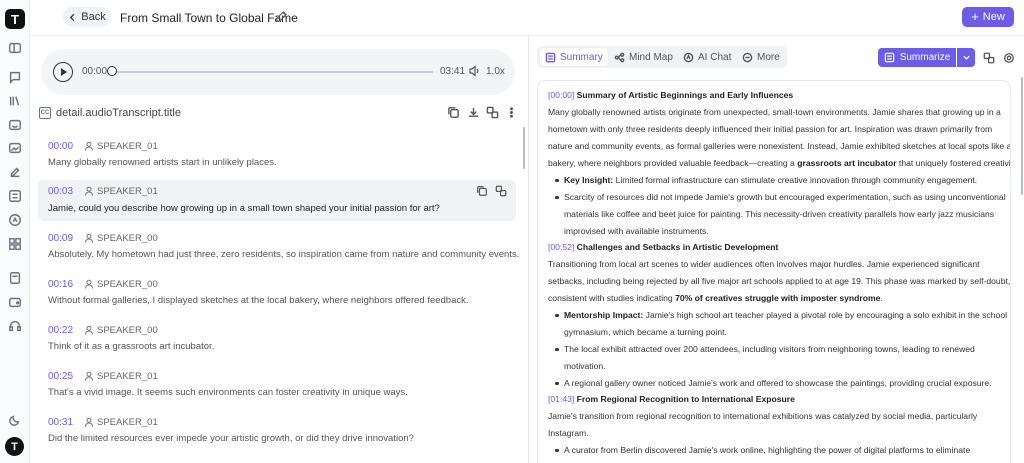 This screenshot has width=1024, height=463. Describe the element at coordinates (14, 446) in the screenshot. I see `user-avatar: T` at that location.